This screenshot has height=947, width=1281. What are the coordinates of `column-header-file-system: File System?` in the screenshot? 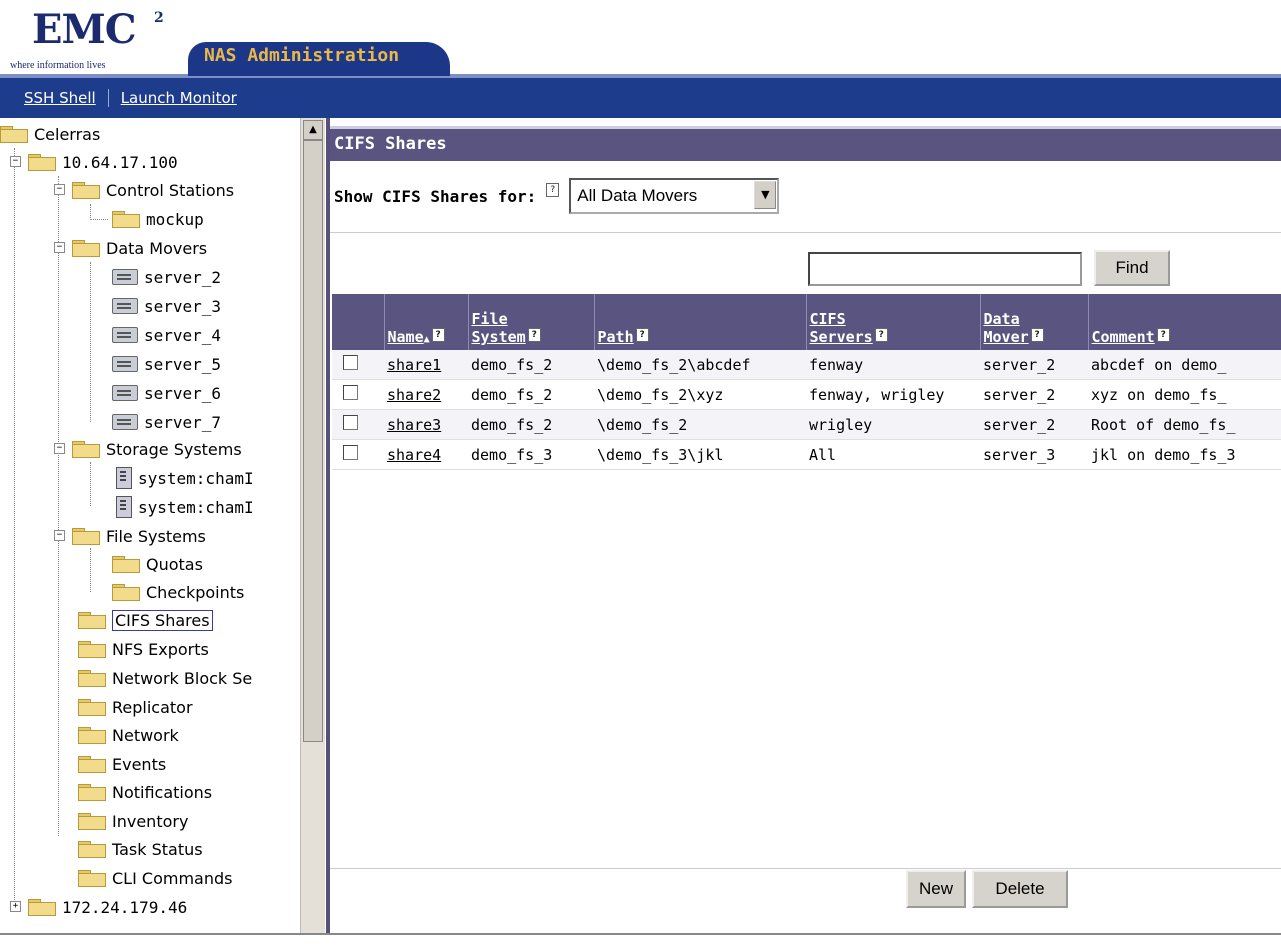 It's located at (531, 322).